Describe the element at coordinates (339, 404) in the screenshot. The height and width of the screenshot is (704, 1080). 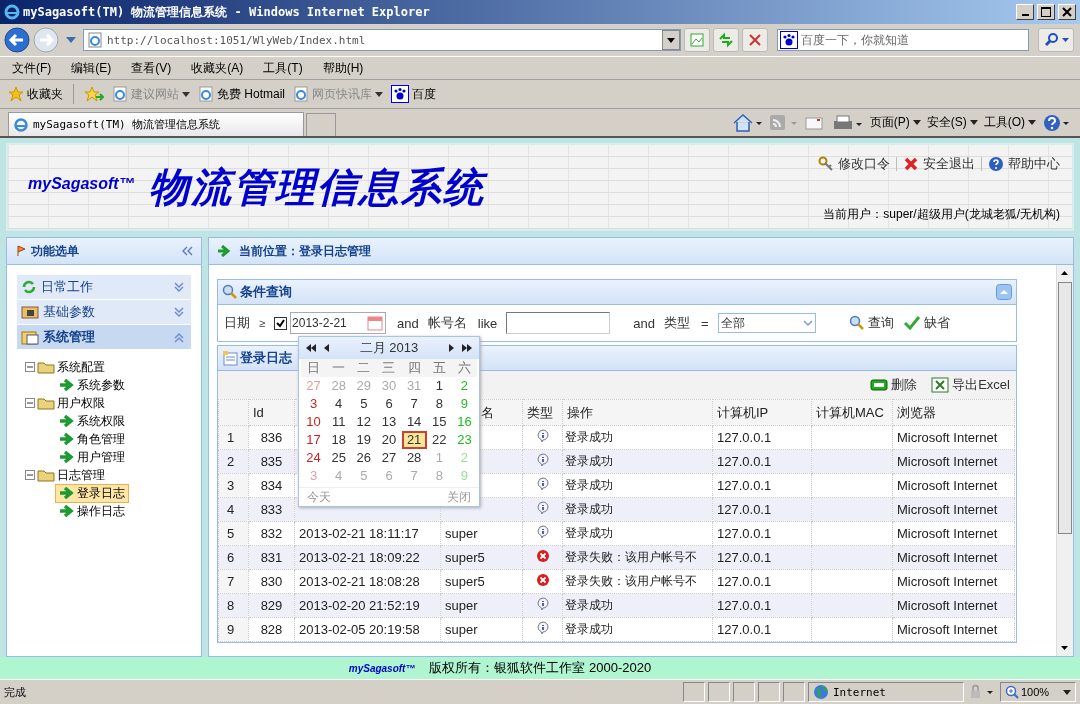
I see `calendar-day: 4` at that location.